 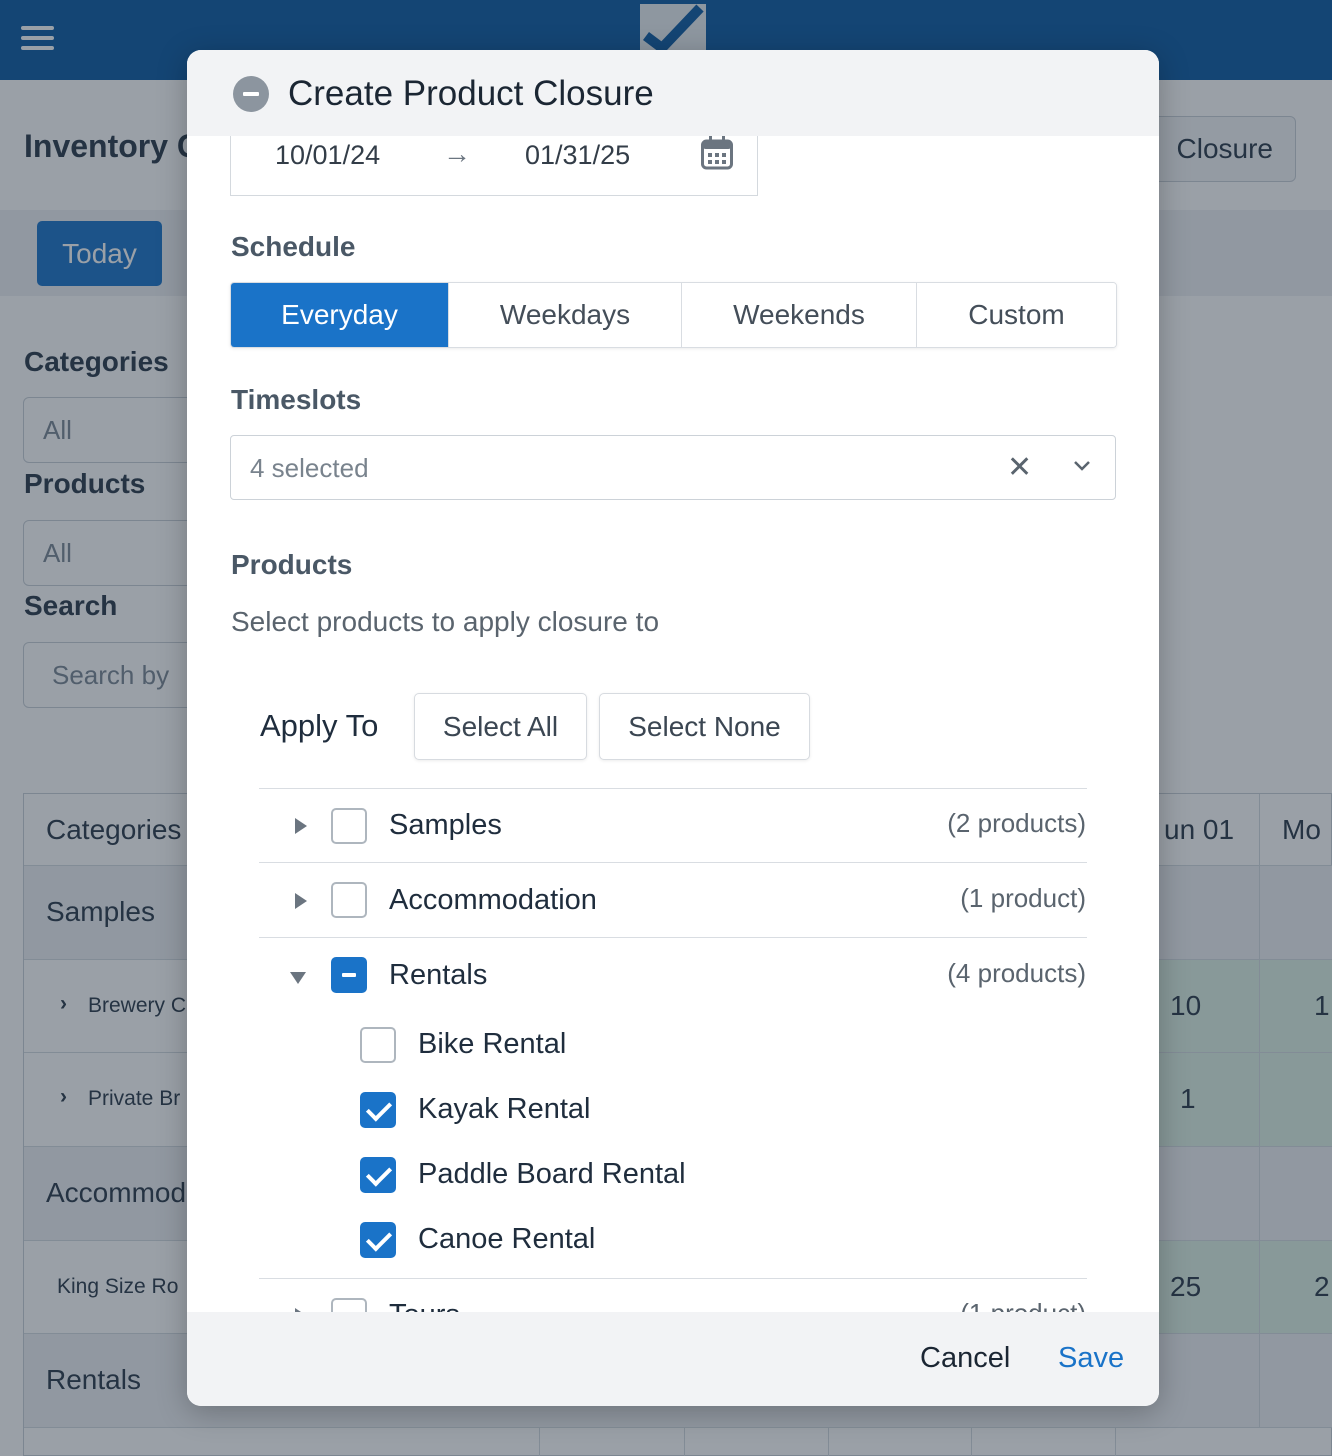 What do you see at coordinates (378, 1110) in the screenshot?
I see `product-checkbox-kayak-rental` at bounding box center [378, 1110].